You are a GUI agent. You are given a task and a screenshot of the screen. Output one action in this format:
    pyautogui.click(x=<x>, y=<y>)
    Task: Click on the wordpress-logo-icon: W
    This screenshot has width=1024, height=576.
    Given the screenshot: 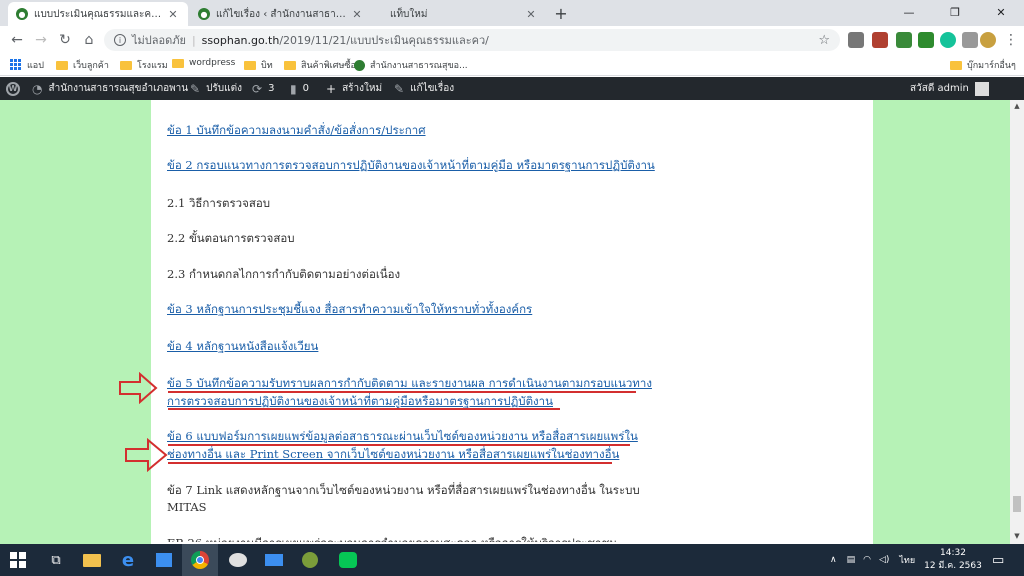 What is the action you would take?
    pyautogui.click(x=13, y=88)
    